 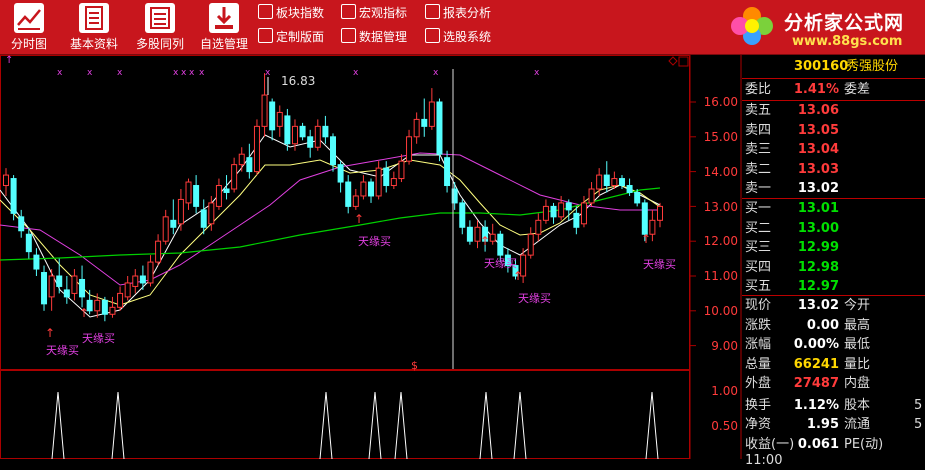 What do you see at coordinates (833, 405) in the screenshot?
I see `stat-row: 换手 1.12% 股本 5` at bounding box center [833, 405].